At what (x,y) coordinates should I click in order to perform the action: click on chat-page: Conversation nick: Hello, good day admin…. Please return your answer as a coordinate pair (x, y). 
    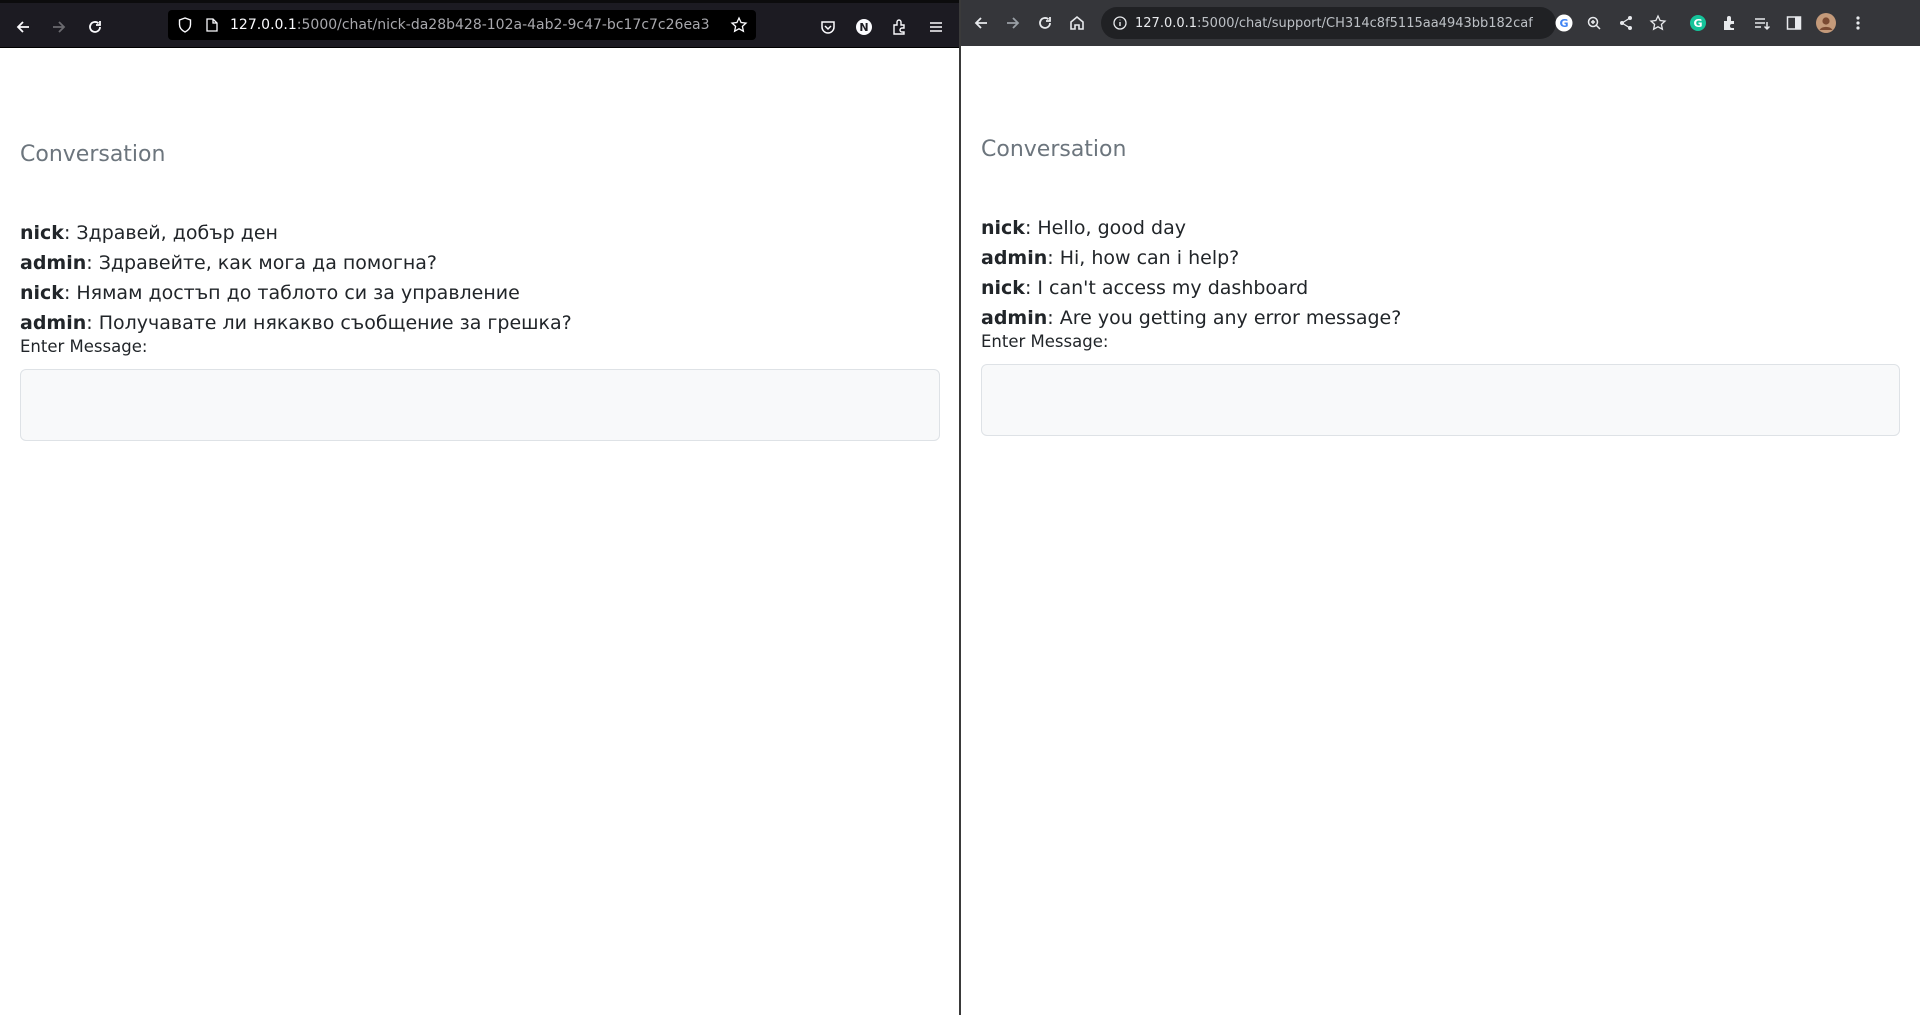
    Looking at the image, I should click on (1440, 286).